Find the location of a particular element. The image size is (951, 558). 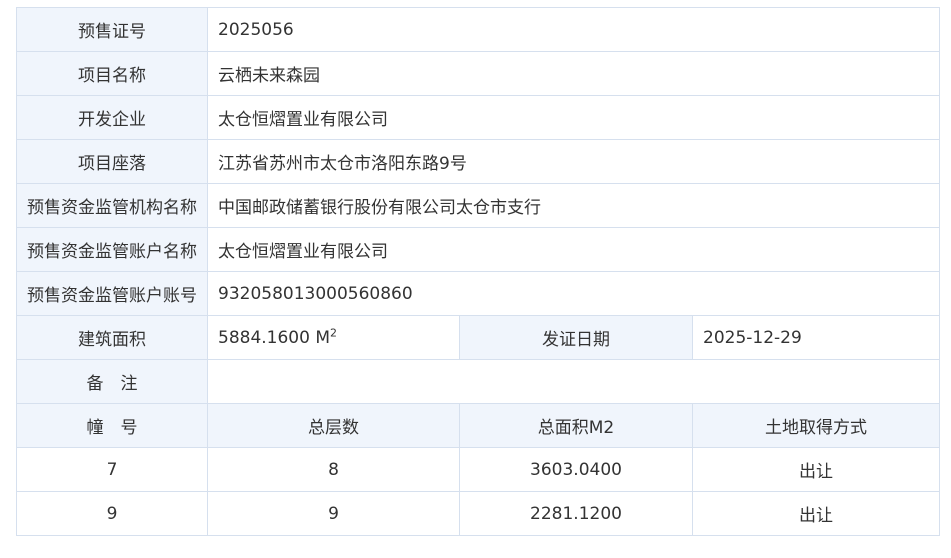

table-row: 9 9 2281.1200 出让 is located at coordinates (478, 513).